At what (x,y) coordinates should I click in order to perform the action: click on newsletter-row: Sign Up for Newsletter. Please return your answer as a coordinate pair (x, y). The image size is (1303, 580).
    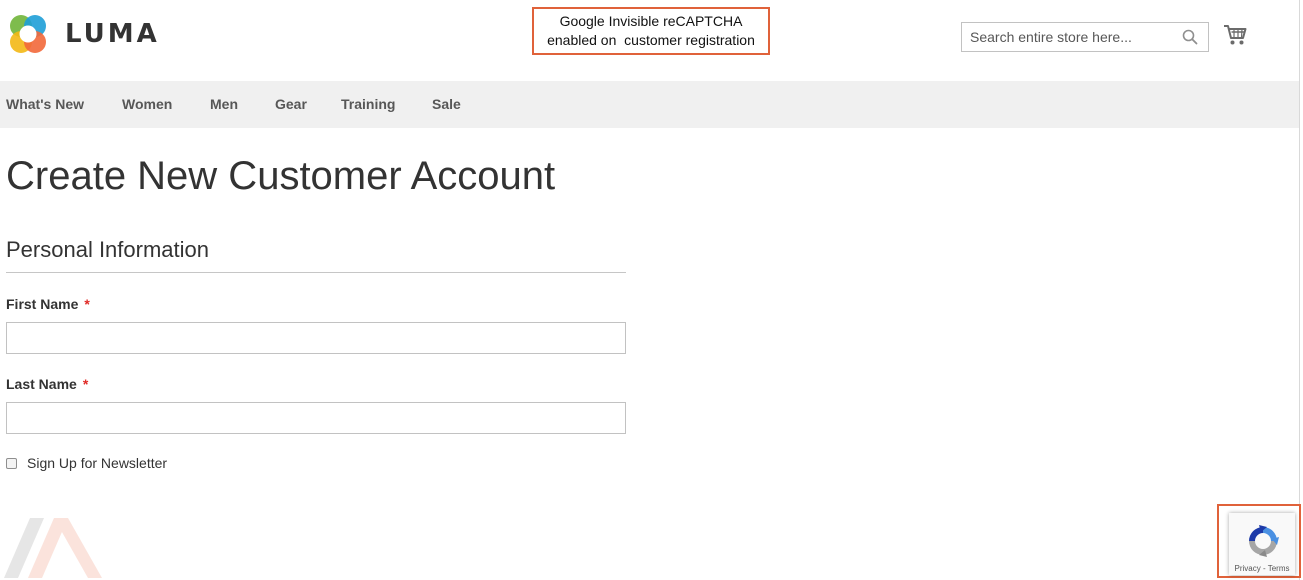
    Looking at the image, I should click on (86, 463).